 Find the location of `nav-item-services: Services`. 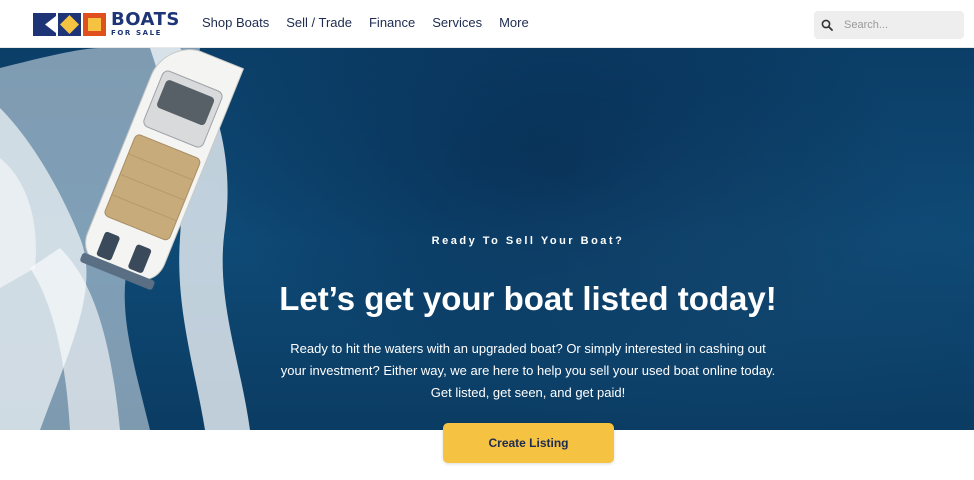

nav-item-services: Services is located at coordinates (457, 22).